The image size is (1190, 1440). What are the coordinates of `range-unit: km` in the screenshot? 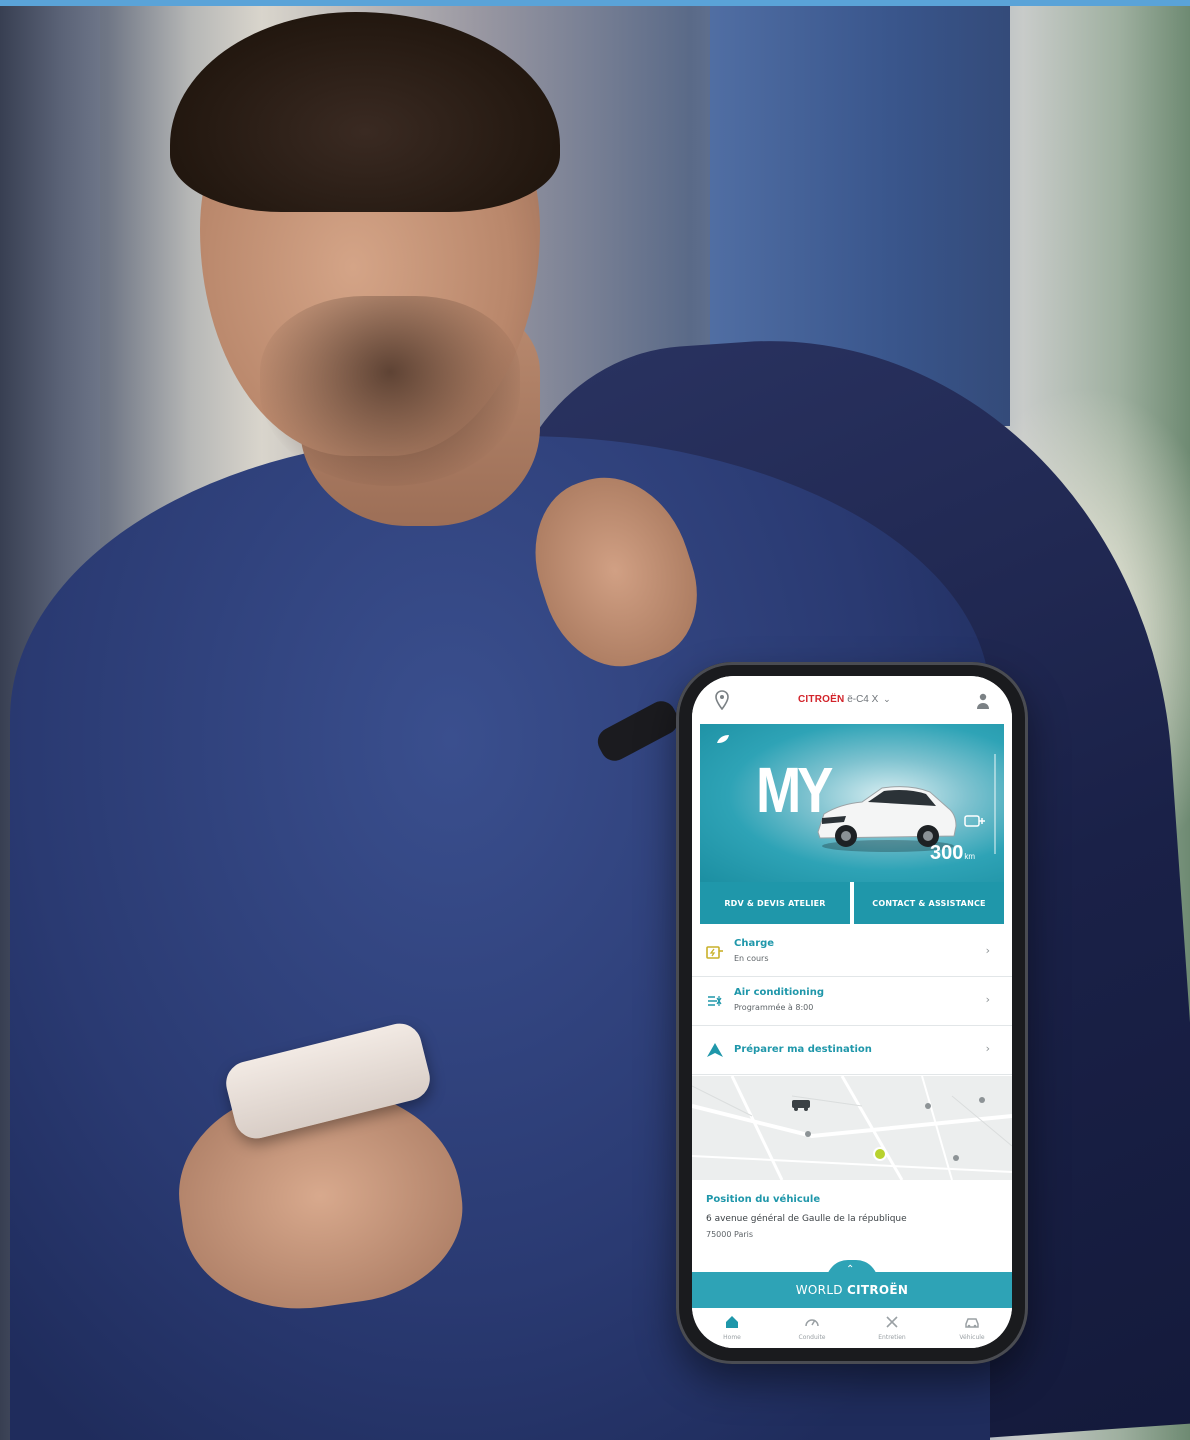 It's located at (970, 856).